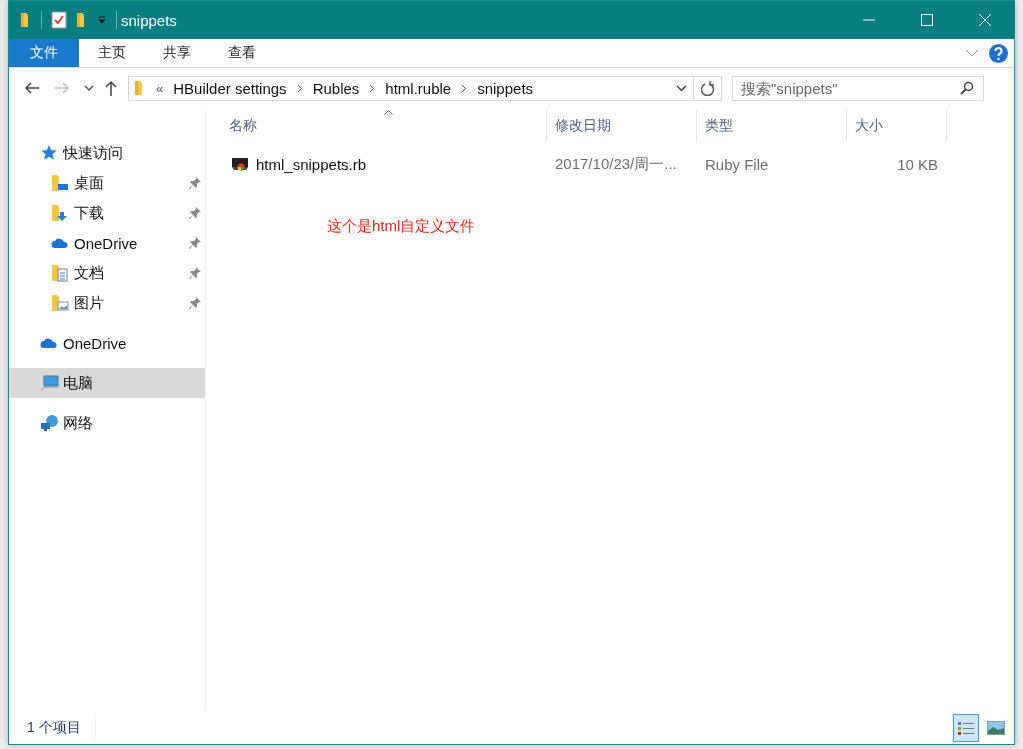 This screenshot has height=749, width=1023. What do you see at coordinates (336, 88) in the screenshot?
I see `breadcrumb-item: Rubles` at bounding box center [336, 88].